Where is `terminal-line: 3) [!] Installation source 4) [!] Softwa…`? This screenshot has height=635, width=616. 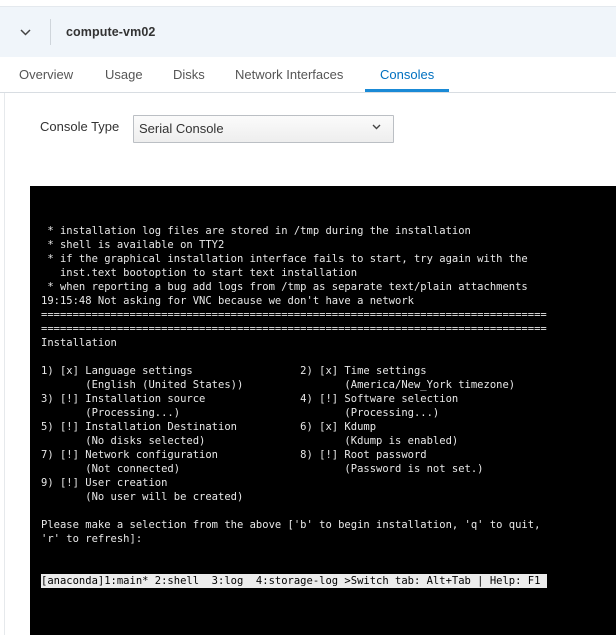 terminal-line: 3) [!] Installation source 4) [!] Softwa… is located at coordinates (250, 399).